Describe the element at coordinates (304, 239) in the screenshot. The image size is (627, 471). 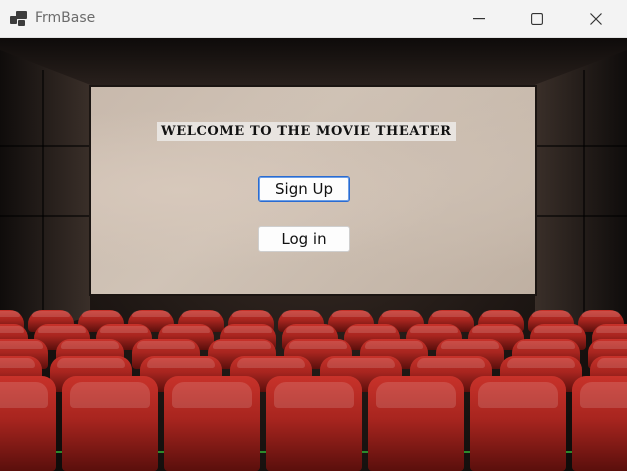
I see `log-in-button: Log in` at that location.